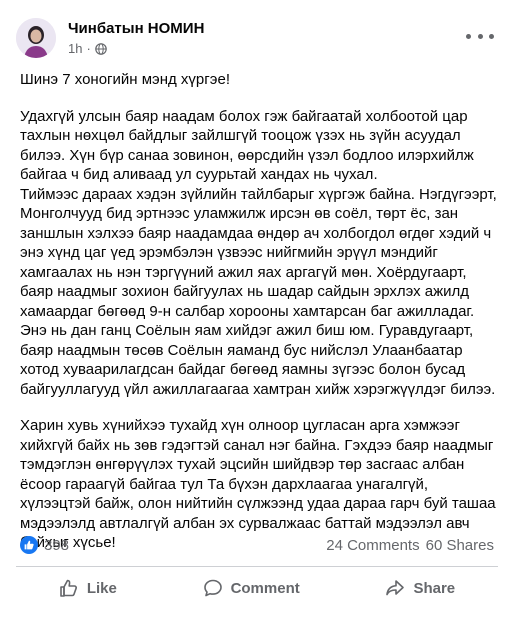  Describe the element at coordinates (257, 566) in the screenshot. I see `divider` at that location.